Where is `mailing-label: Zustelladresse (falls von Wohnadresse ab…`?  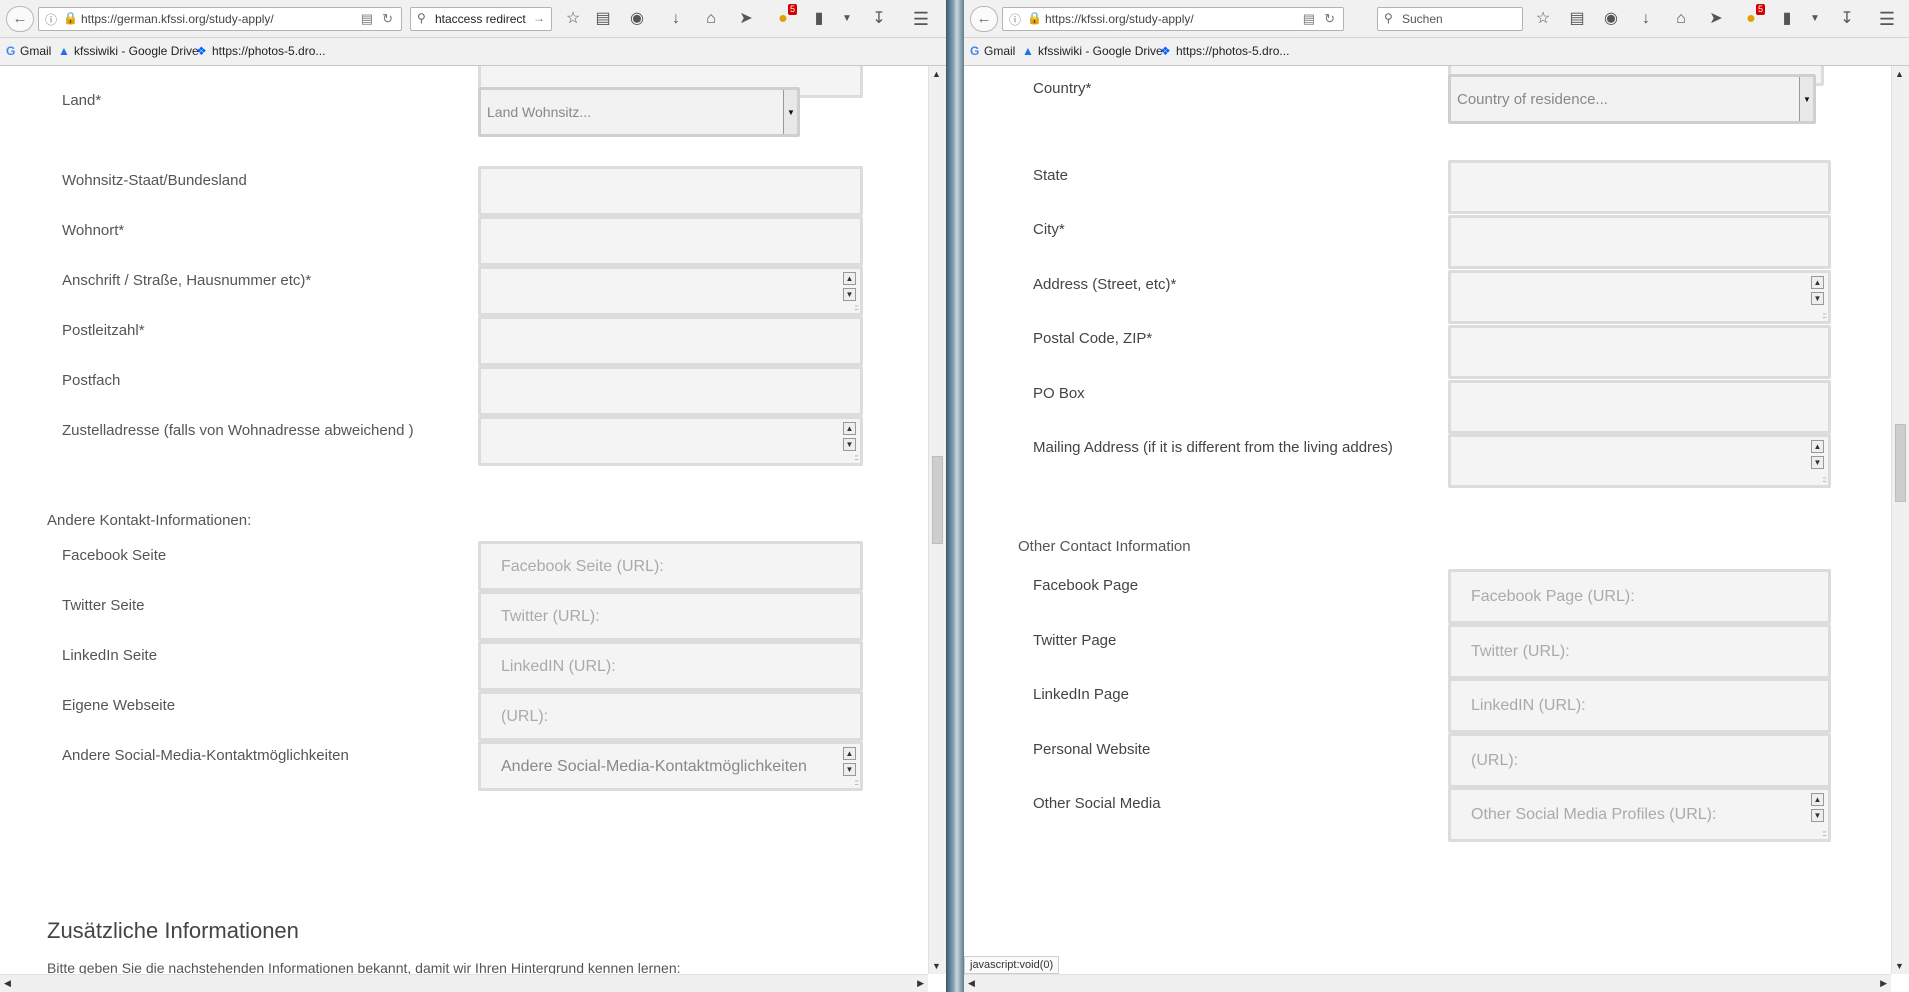 mailing-label: Zustelladresse (falls von Wohnadresse ab… is located at coordinates (238, 430).